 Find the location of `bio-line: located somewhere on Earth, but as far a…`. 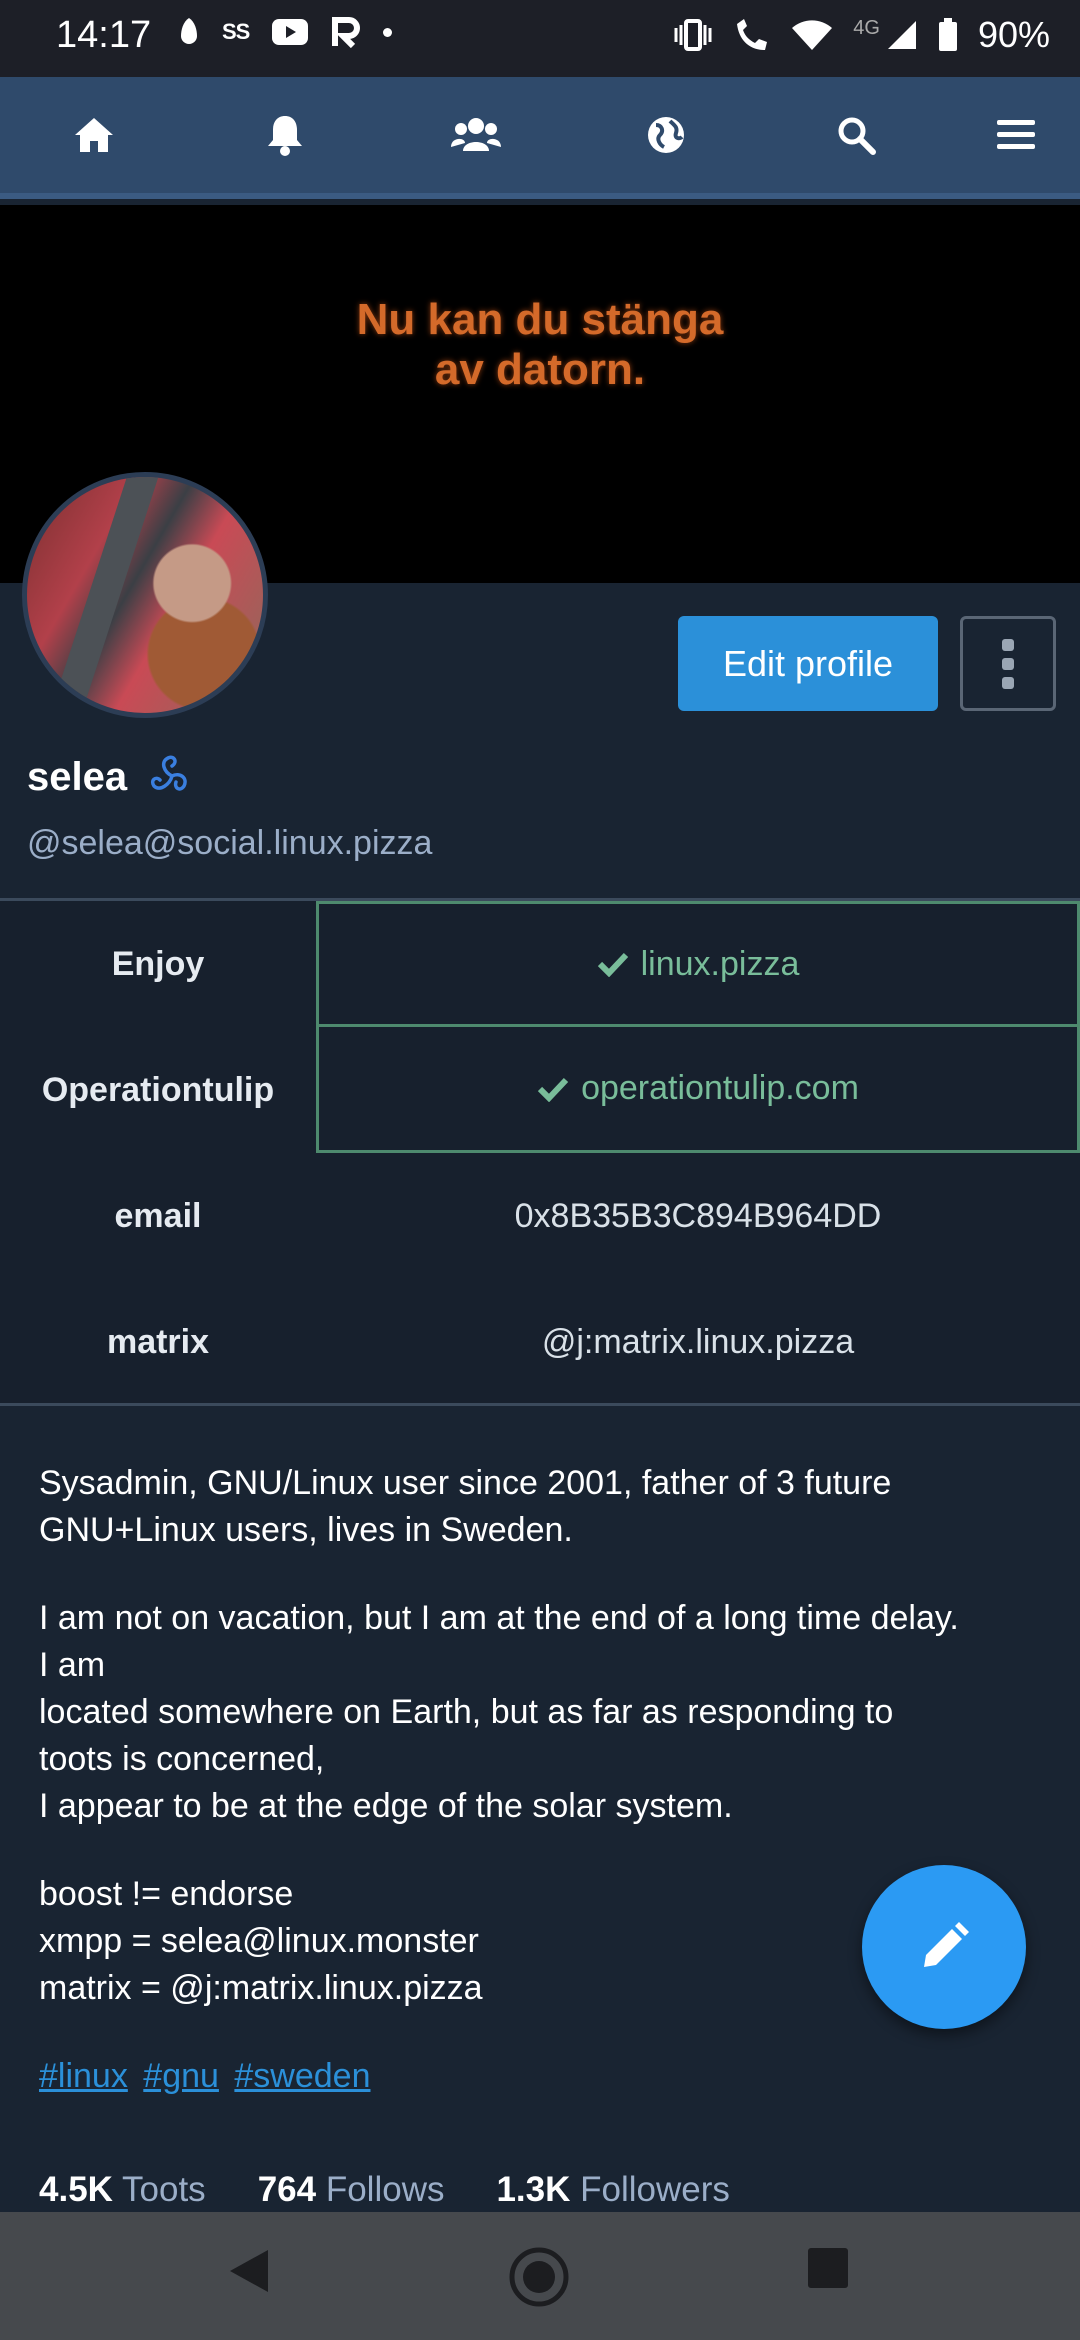

bio-line: located somewhere on Earth, but as far a… is located at coordinates (466, 1712).